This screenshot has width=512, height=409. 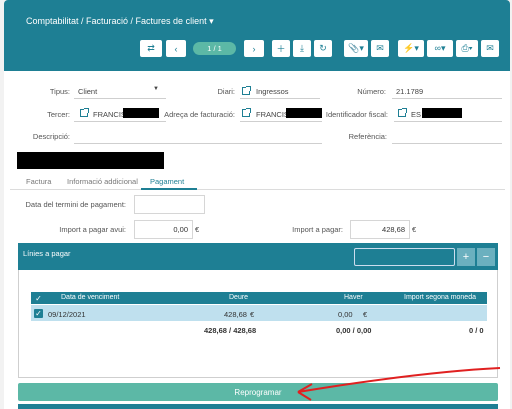 What do you see at coordinates (399, 384) in the screenshot?
I see `annotation-arrow-icon` at bounding box center [399, 384].